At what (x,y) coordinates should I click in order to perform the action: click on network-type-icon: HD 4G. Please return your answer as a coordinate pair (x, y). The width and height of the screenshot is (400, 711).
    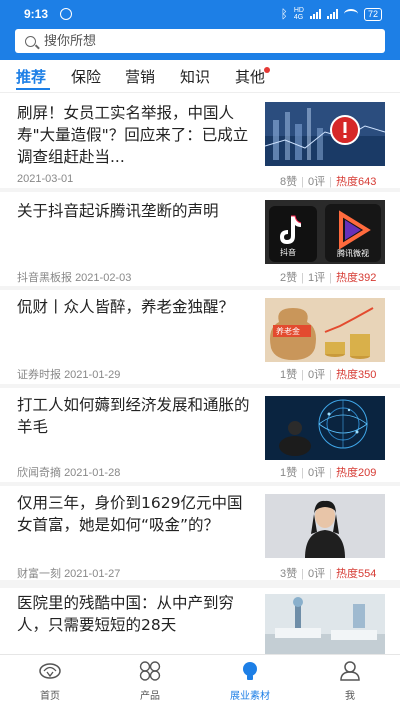
    Looking at the image, I should click on (298, 14).